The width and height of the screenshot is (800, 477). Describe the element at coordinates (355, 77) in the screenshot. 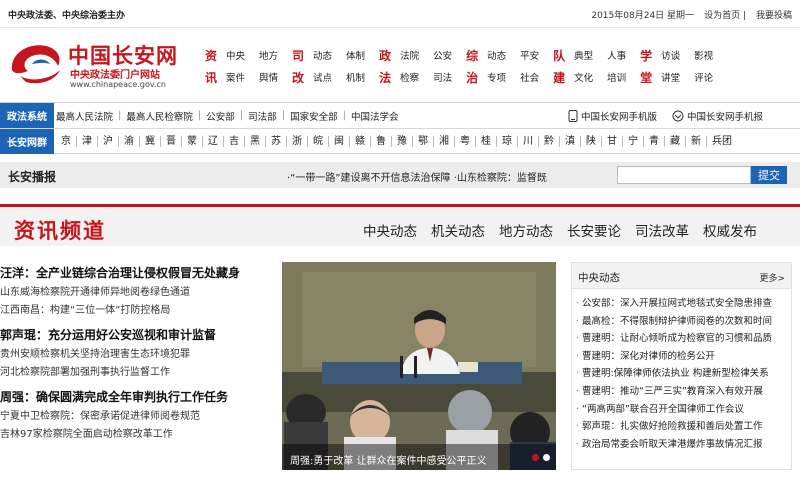

I see `category-link: 机制` at that location.